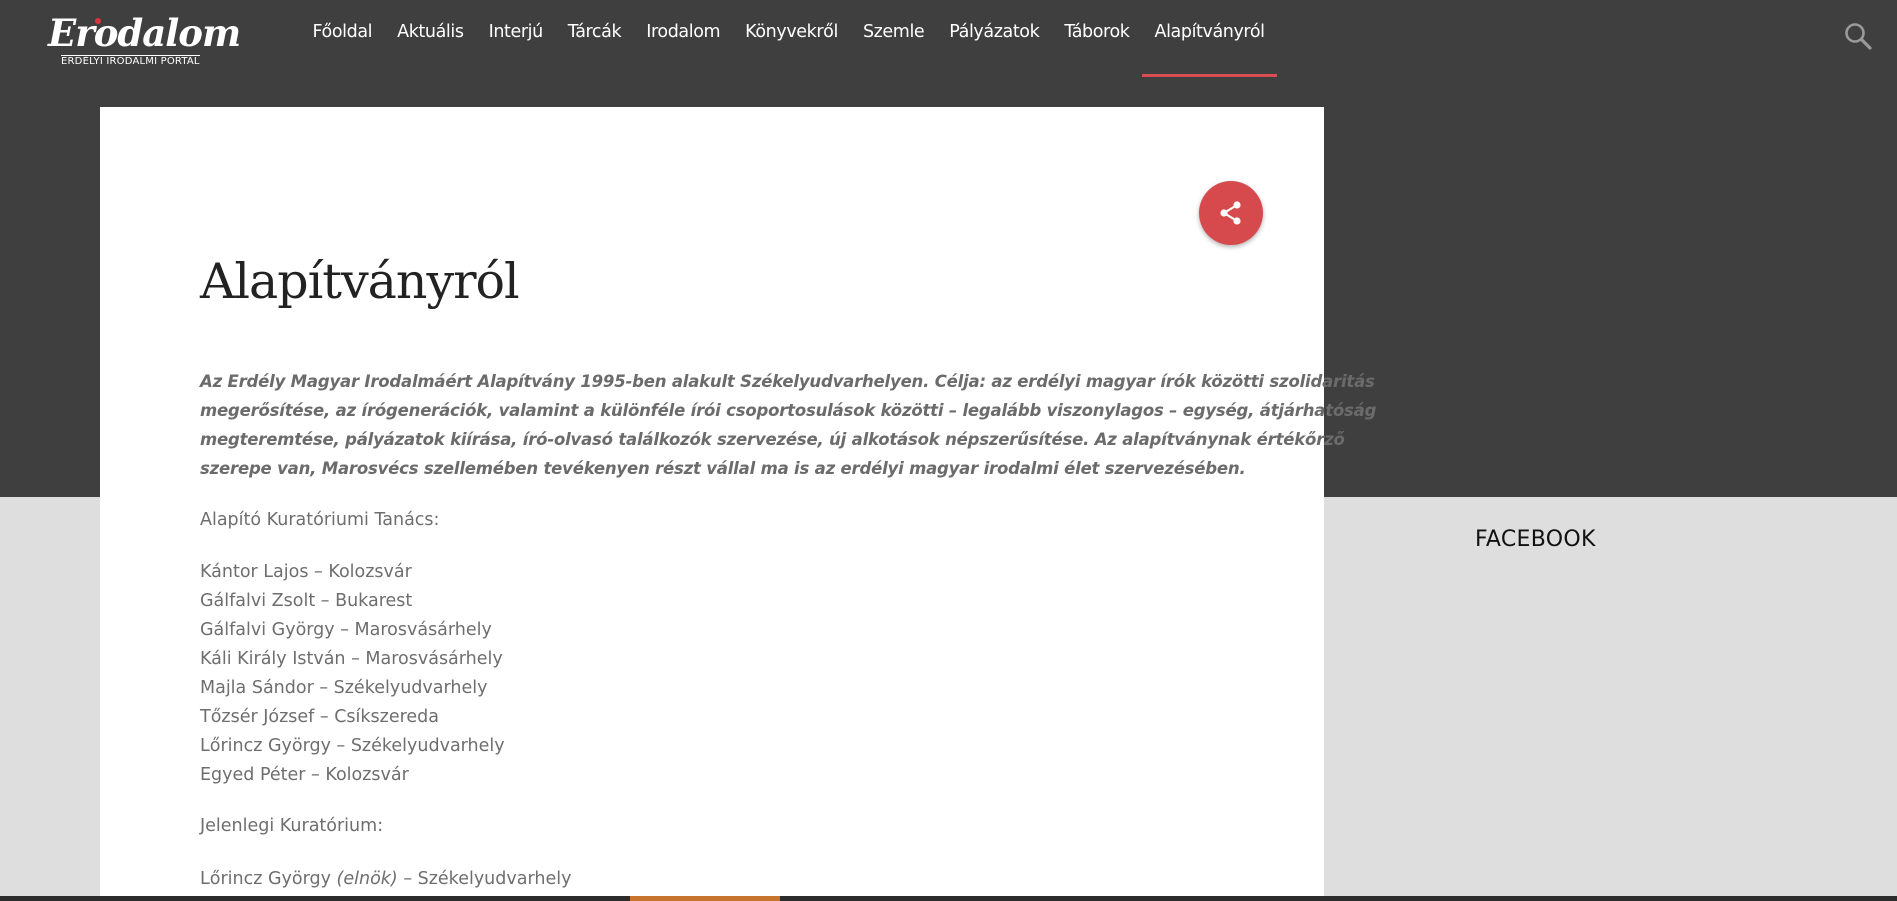 The width and height of the screenshot is (1897, 901). What do you see at coordinates (304, 775) in the screenshot?
I see `list-item: Egyed Péter – Kolozsvár` at bounding box center [304, 775].